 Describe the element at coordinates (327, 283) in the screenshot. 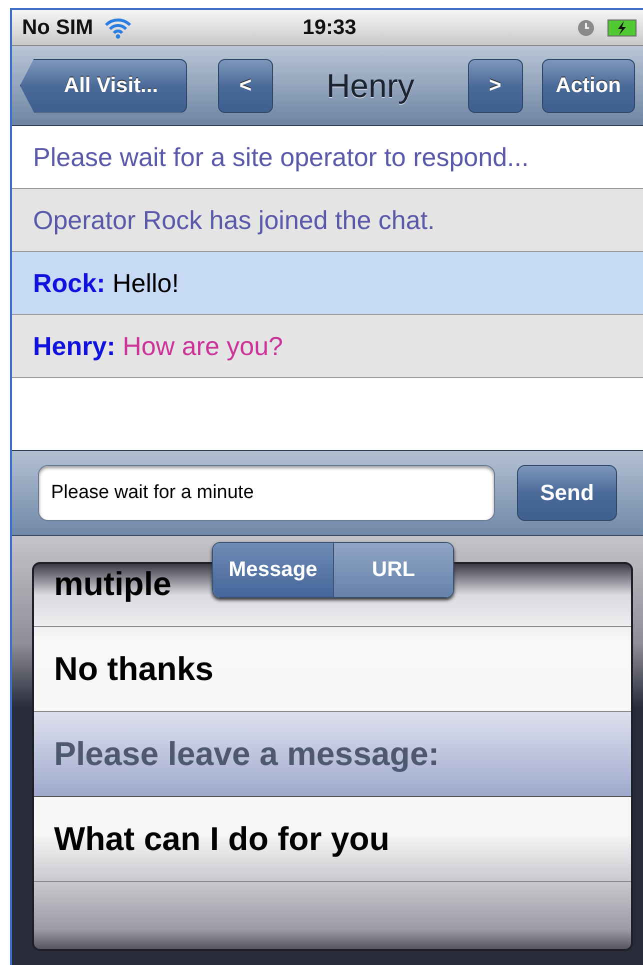

I see `chat-row: Rock: Hello!` at that location.